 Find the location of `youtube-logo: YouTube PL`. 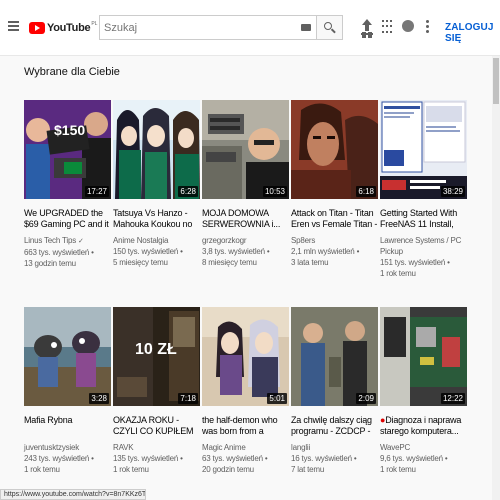

youtube-logo: YouTube PL is located at coordinates (63, 28).